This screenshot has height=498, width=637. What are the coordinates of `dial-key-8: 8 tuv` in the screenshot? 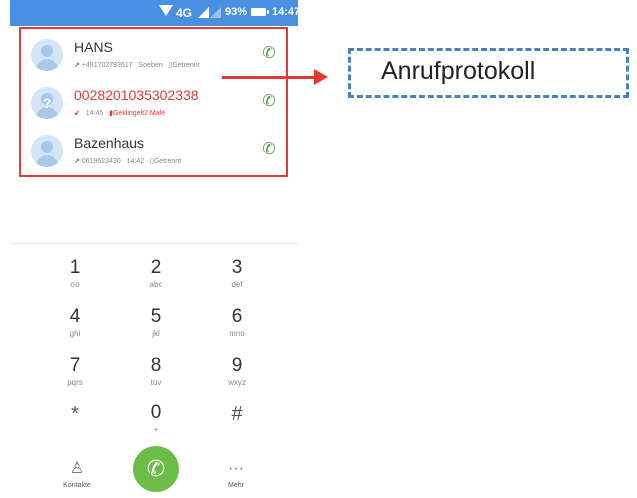 It's located at (156, 377).